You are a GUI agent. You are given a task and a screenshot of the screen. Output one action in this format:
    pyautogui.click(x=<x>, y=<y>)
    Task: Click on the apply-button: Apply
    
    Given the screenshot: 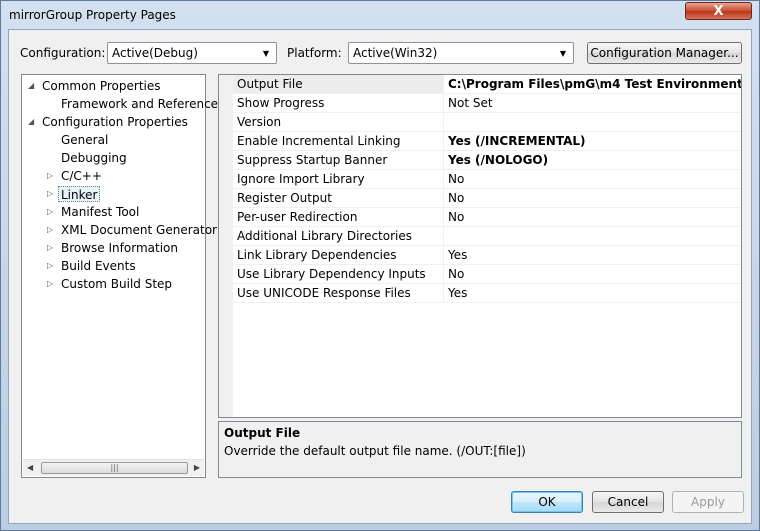 What is the action you would take?
    pyautogui.click(x=708, y=502)
    